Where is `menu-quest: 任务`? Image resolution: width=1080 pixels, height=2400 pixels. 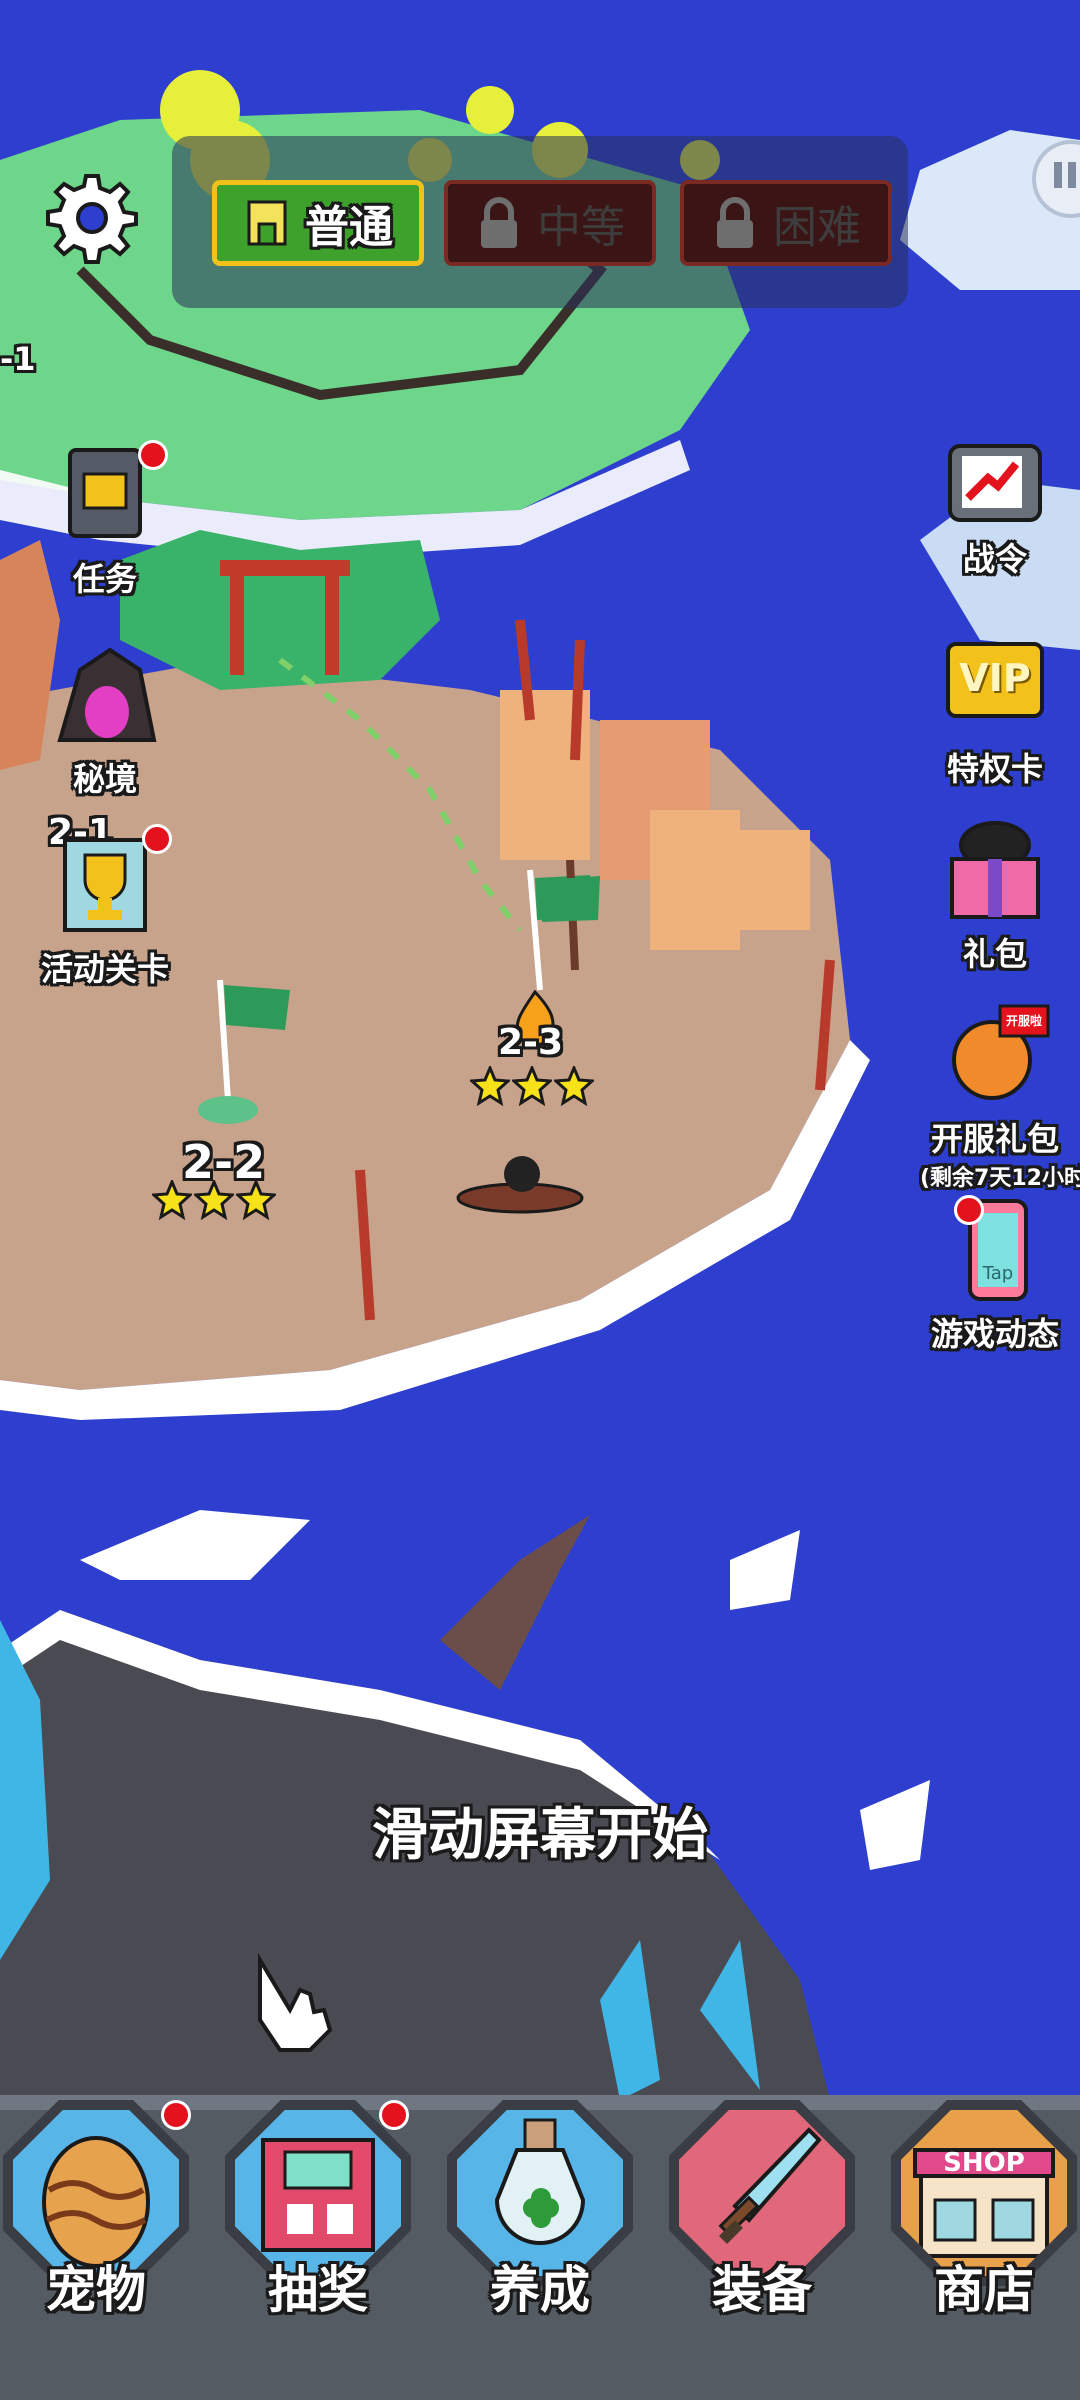 menu-quest: 任务 is located at coordinates (105, 520).